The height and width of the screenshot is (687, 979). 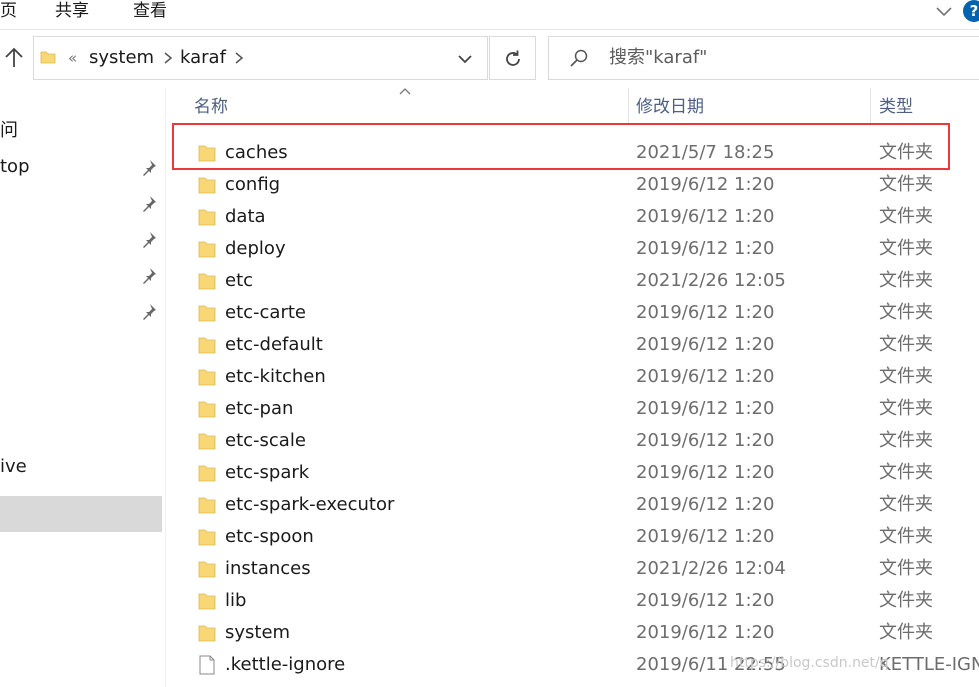 What do you see at coordinates (245, 217) in the screenshot?
I see `file-name: data` at bounding box center [245, 217].